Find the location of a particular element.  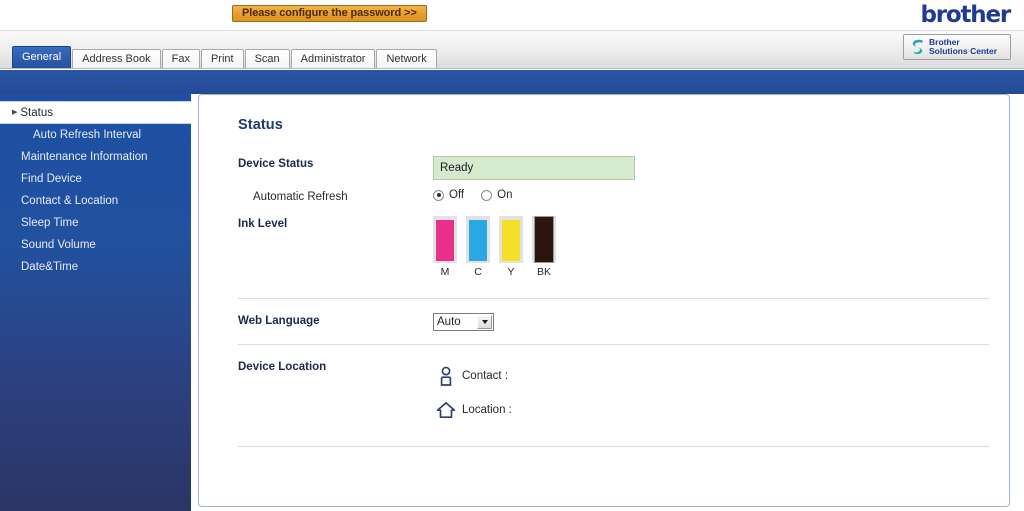

tab-print: Print is located at coordinates (222, 58).